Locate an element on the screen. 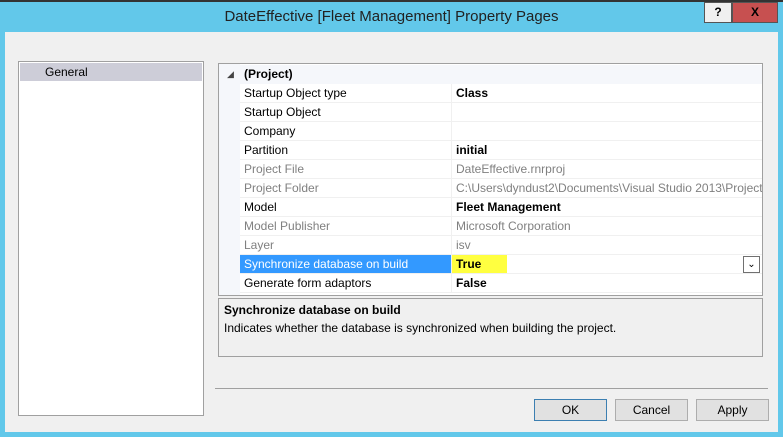  property-row: Model Publisher Microsoft Corporation is located at coordinates (490, 226).